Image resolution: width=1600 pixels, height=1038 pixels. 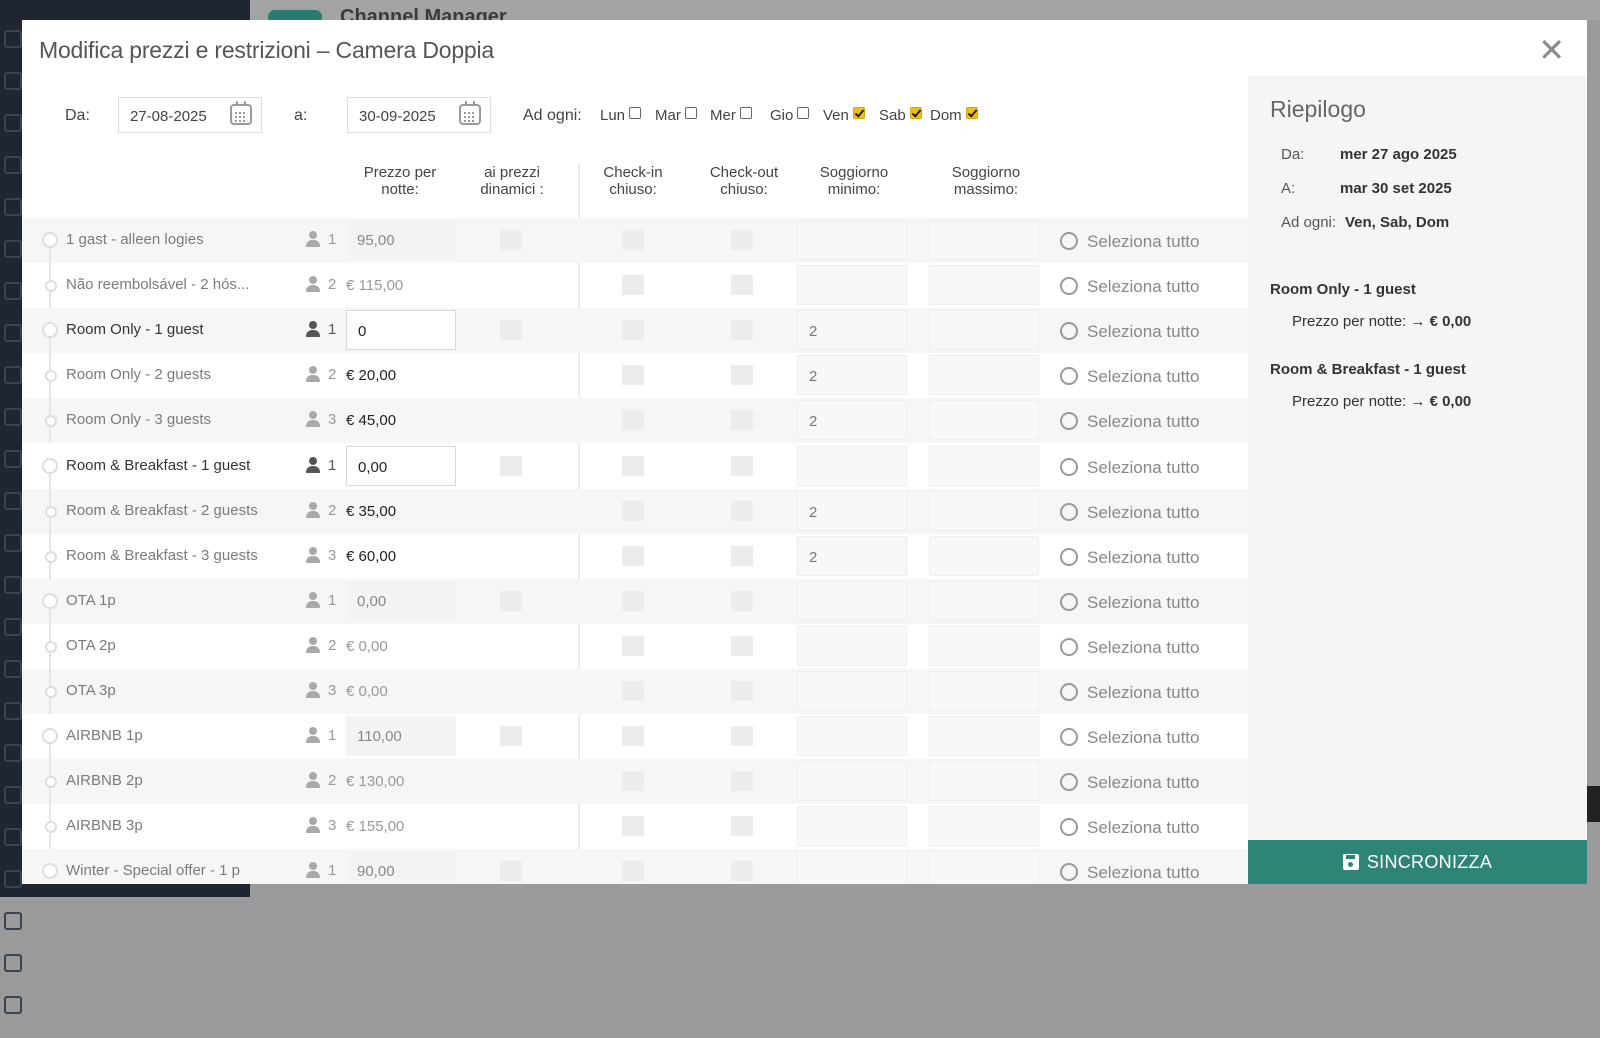 I want to click on price-input: 0, so click(x=401, y=330).